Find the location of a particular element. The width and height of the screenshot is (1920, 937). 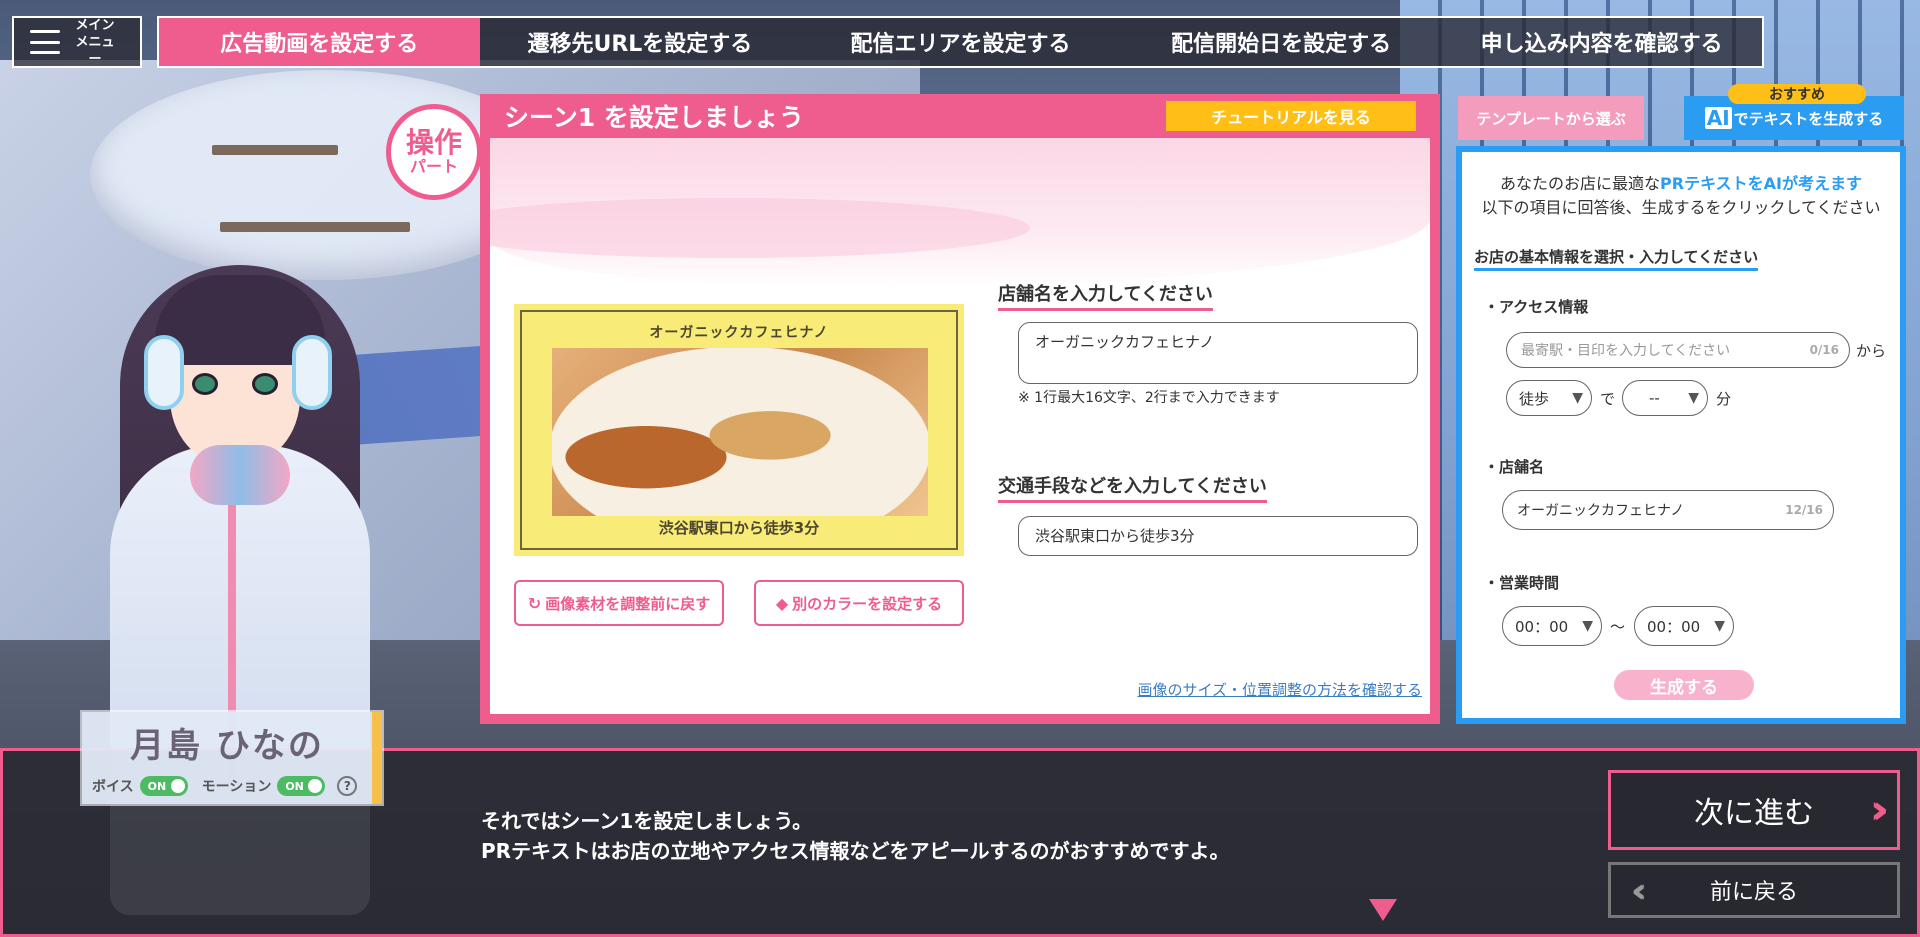

step-tab-start-date: 配信開始日を設定する is located at coordinates (1281, 42).